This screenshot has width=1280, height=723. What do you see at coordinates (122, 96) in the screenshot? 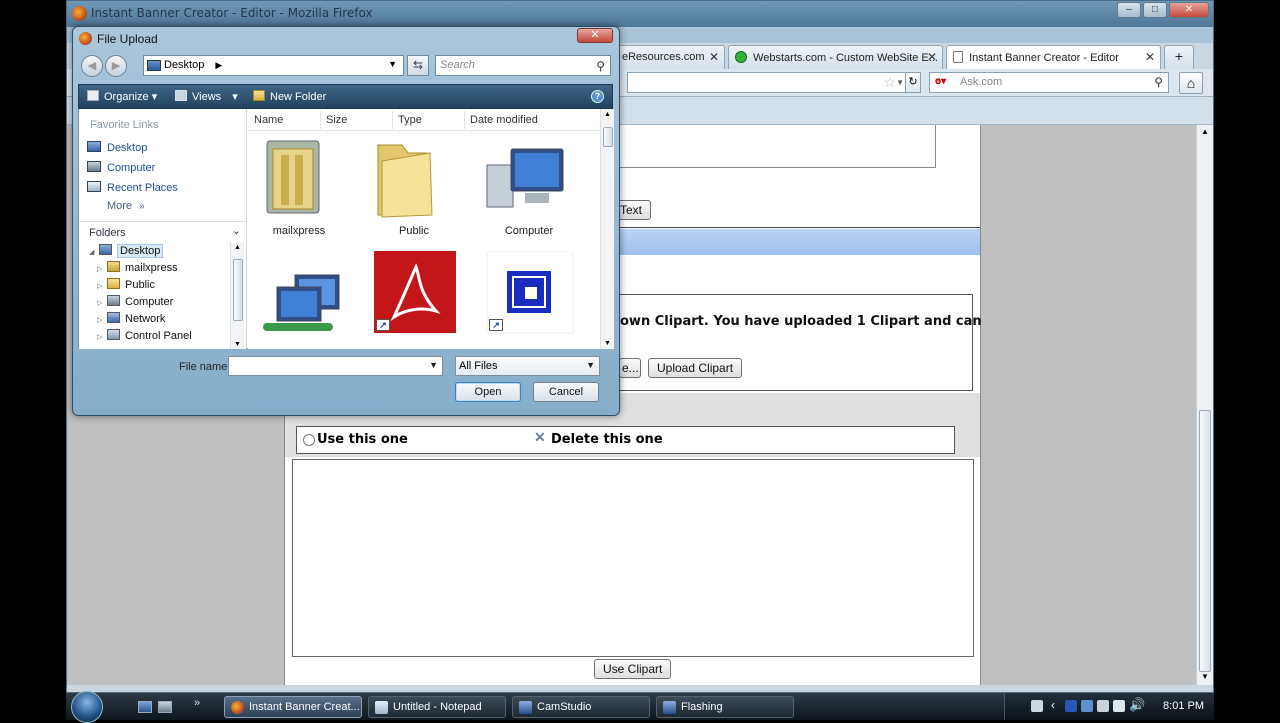
I see `organize-menu: Organize ▾` at bounding box center [122, 96].